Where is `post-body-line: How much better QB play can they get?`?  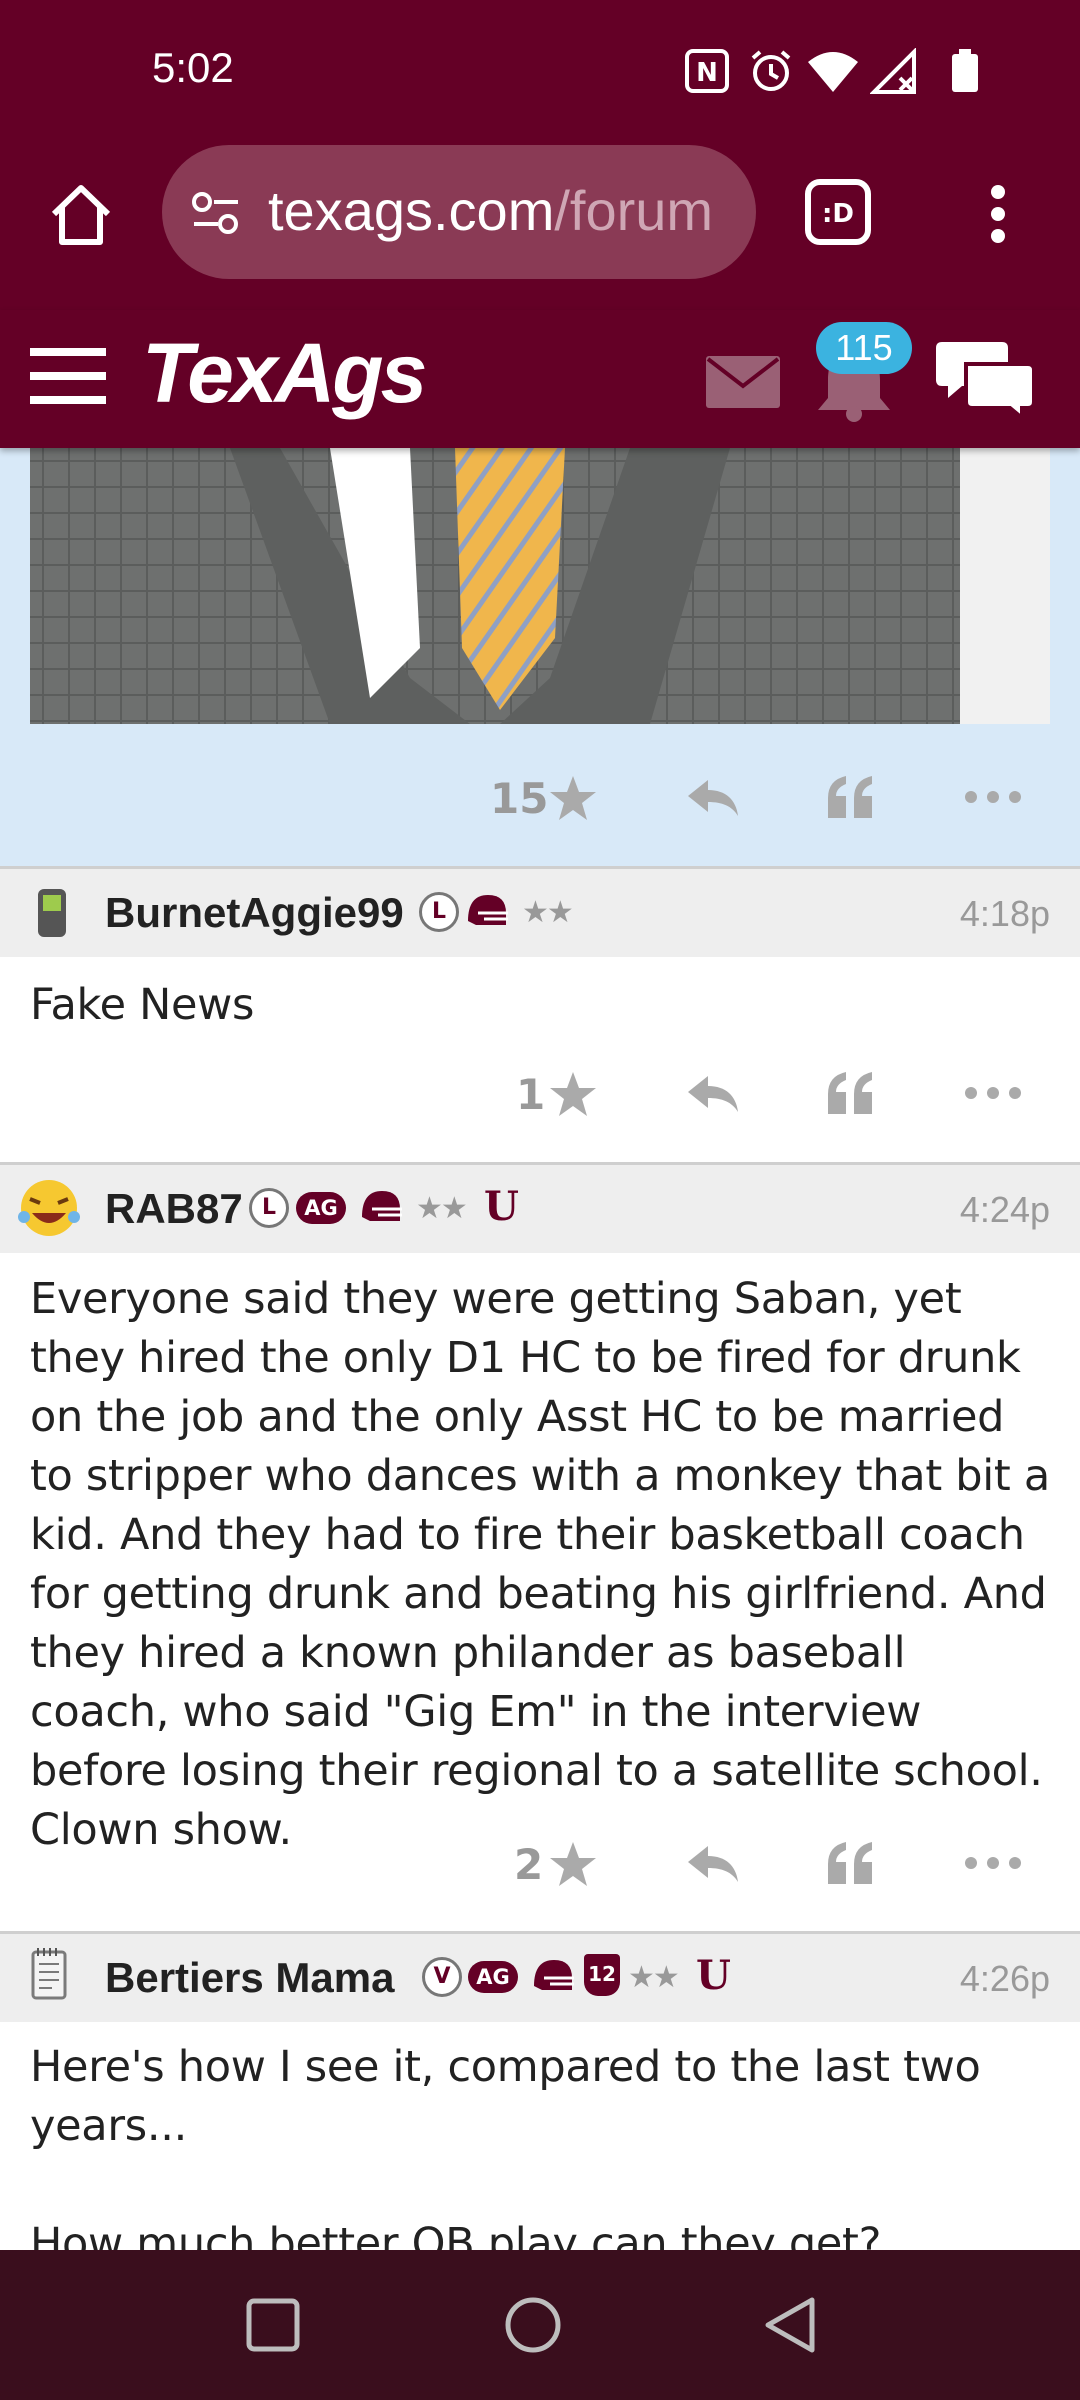
post-body-line: How much better QB play can they get? is located at coordinates (456, 2234).